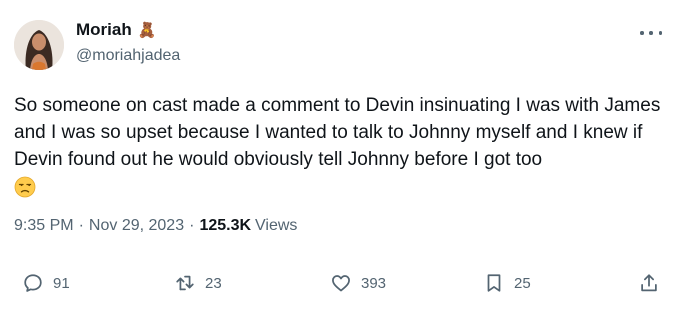 The image size is (680, 311). Describe the element at coordinates (46, 283) in the screenshot. I see `reply-button: 91` at that location.